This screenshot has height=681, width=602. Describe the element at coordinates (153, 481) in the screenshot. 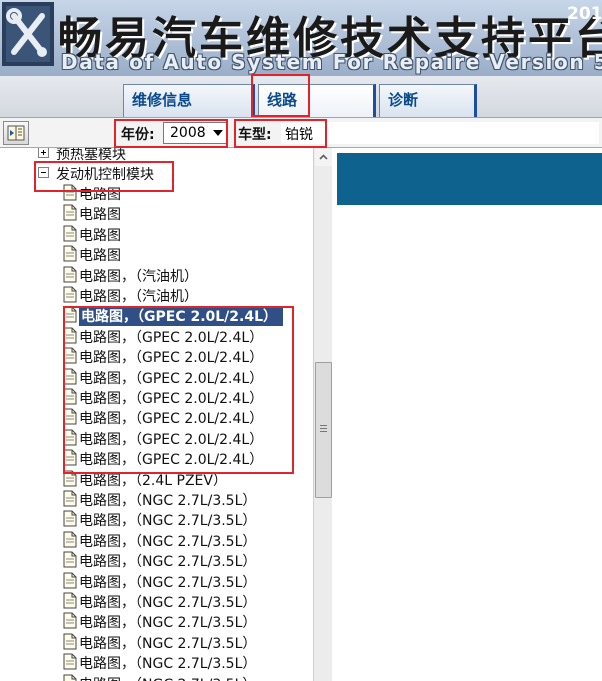

I see `tree-leaf-label: 电路图，（2.4L PZEV）` at that location.